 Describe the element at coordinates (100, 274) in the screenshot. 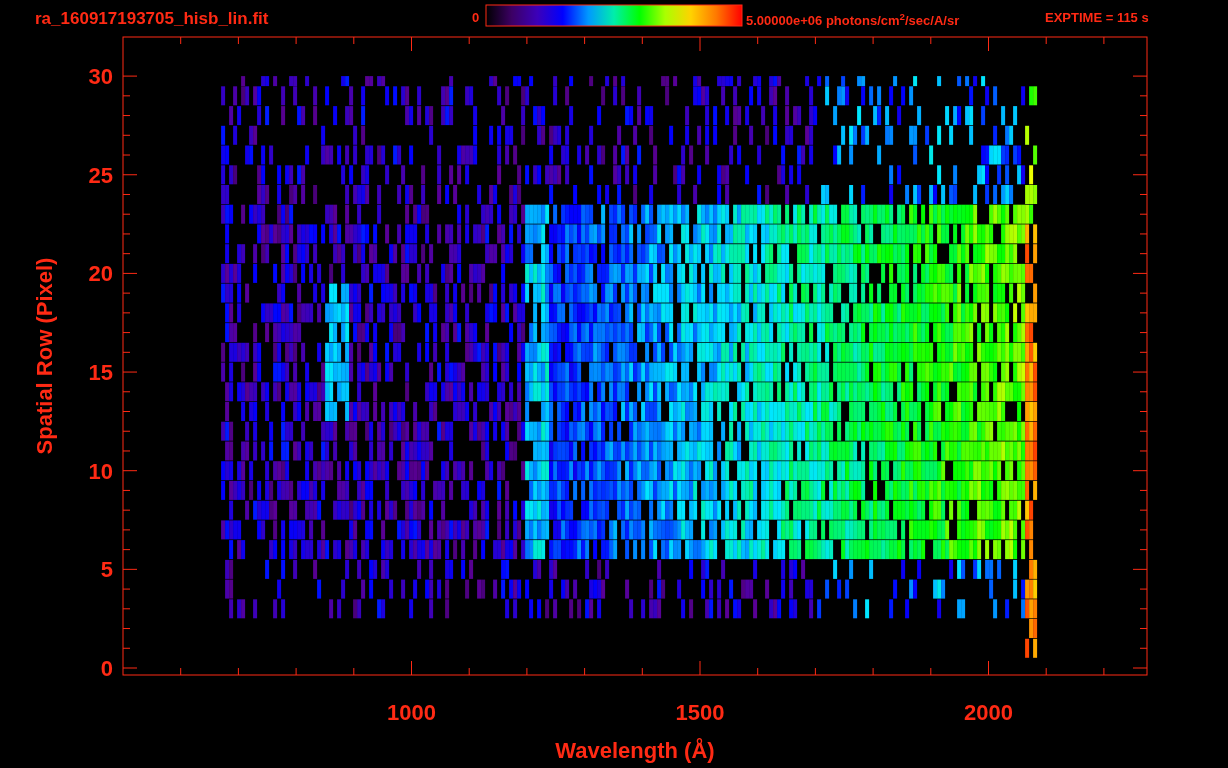

I see `y-tick-label: 20` at that location.